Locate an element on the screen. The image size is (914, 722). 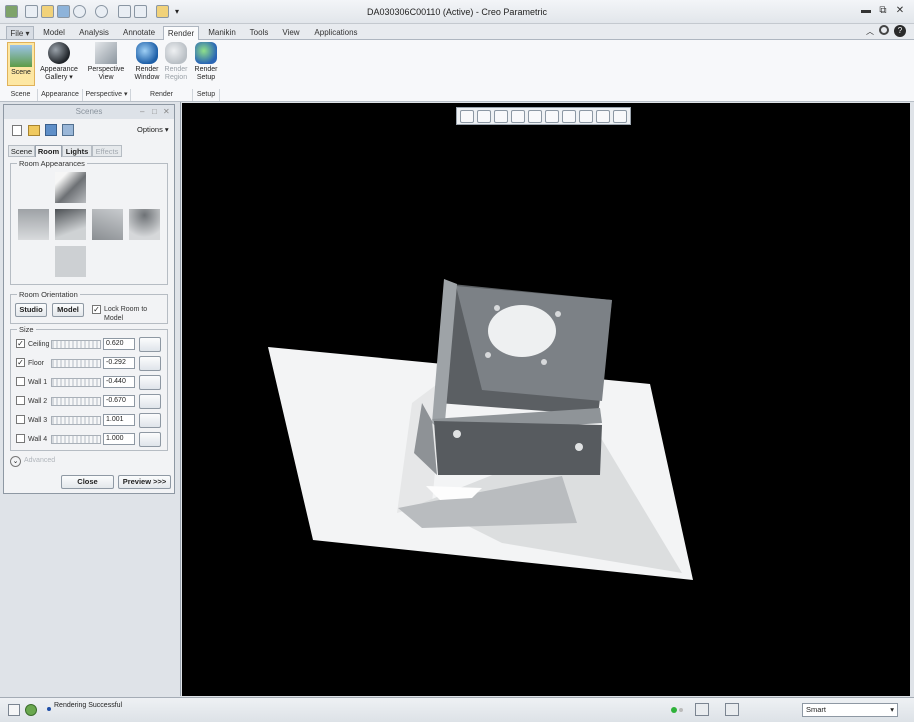
message-bullet-icon is located at coordinates (49, 709).